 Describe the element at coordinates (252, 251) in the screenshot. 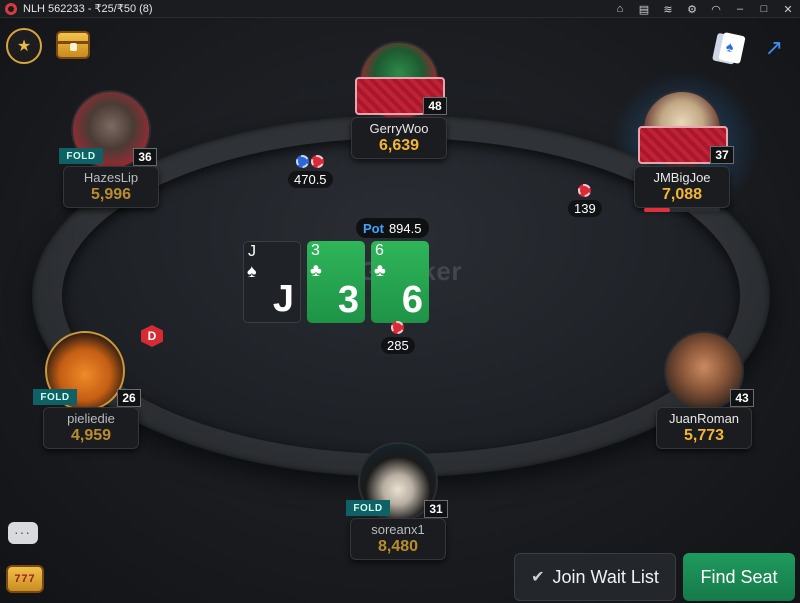

I see `card-rank: J` at that location.